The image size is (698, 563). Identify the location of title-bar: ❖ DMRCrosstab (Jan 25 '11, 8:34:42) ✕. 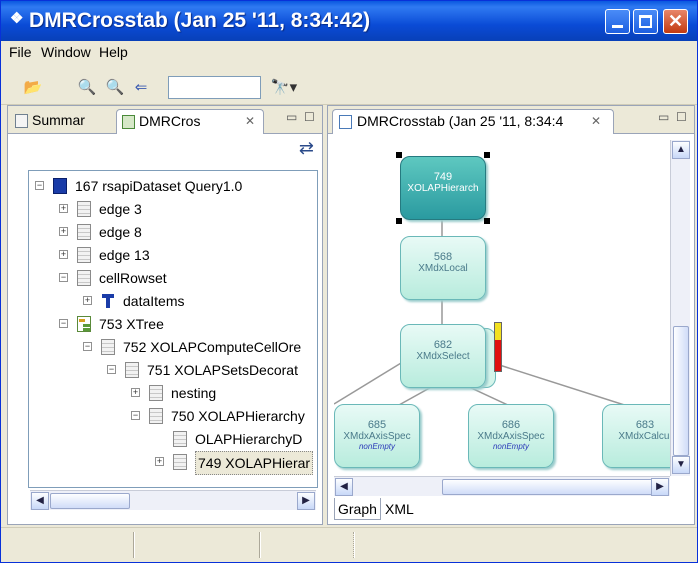
(349, 21).